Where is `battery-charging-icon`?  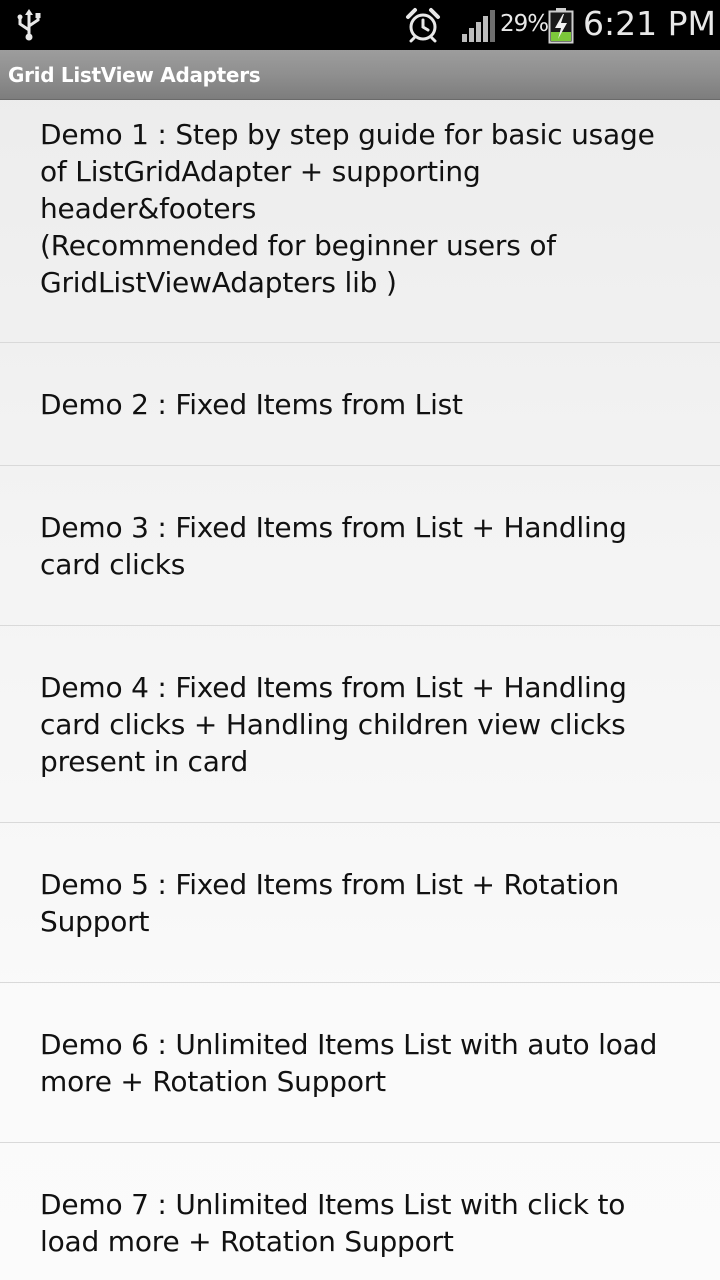 battery-charging-icon is located at coordinates (561, 26).